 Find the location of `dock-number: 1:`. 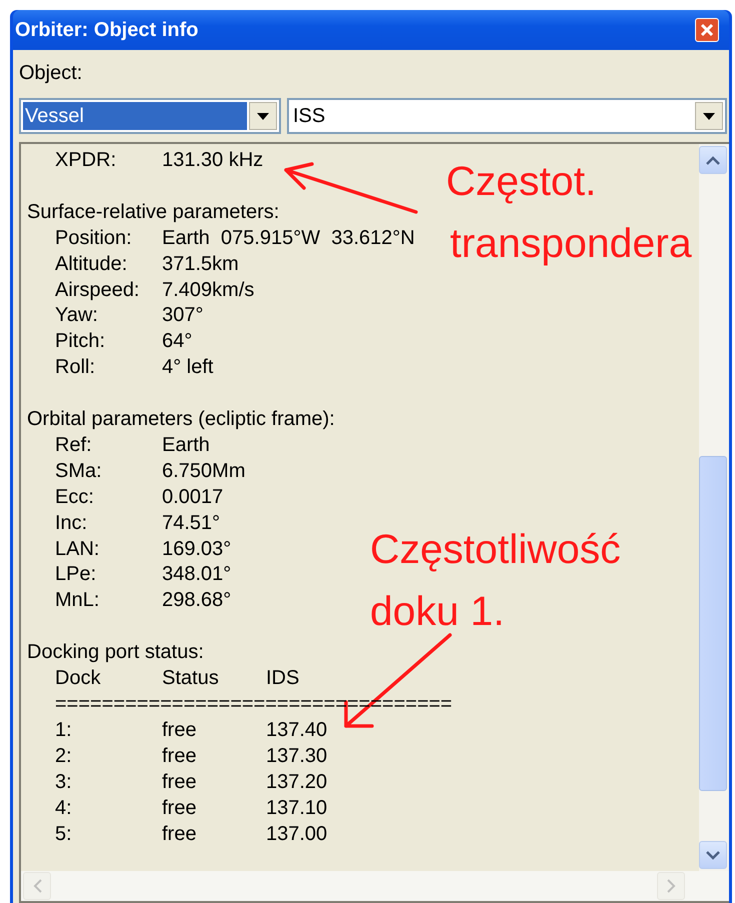

dock-number: 1: is located at coordinates (64, 730).